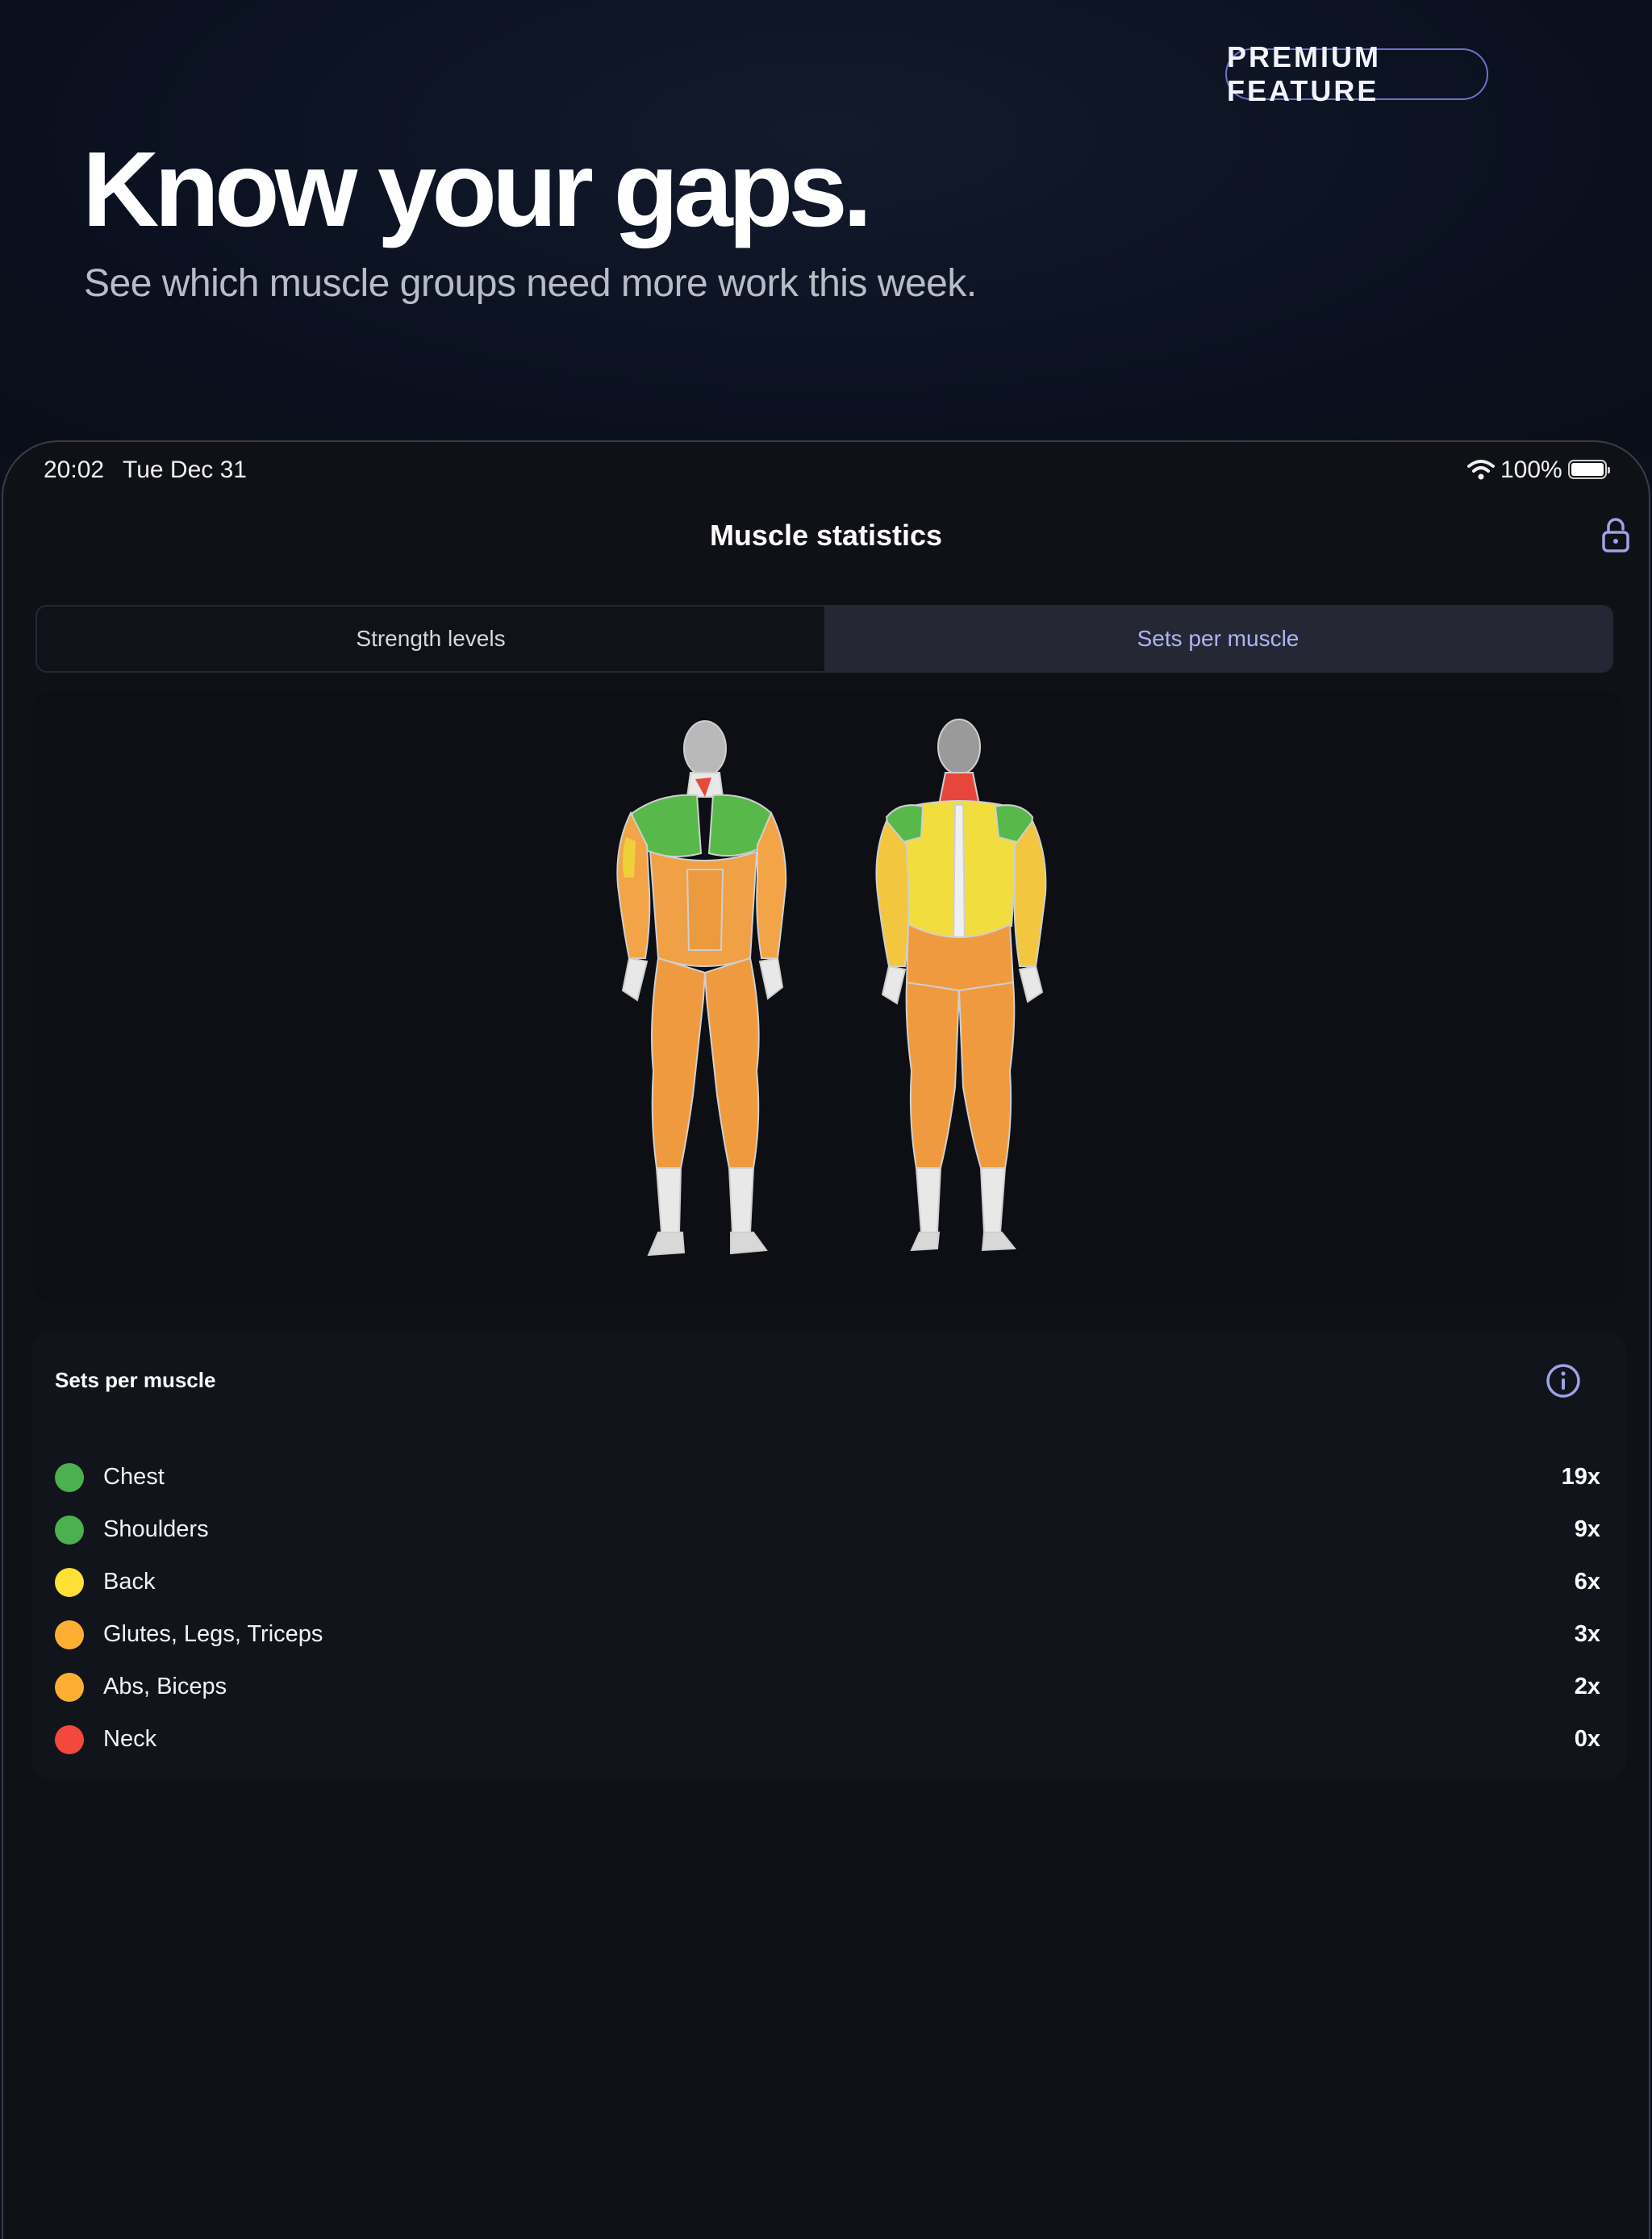 The width and height of the screenshot is (1652, 2239). I want to click on status-bar: 20:02 Tue Dec 31 100%, so click(826, 470).